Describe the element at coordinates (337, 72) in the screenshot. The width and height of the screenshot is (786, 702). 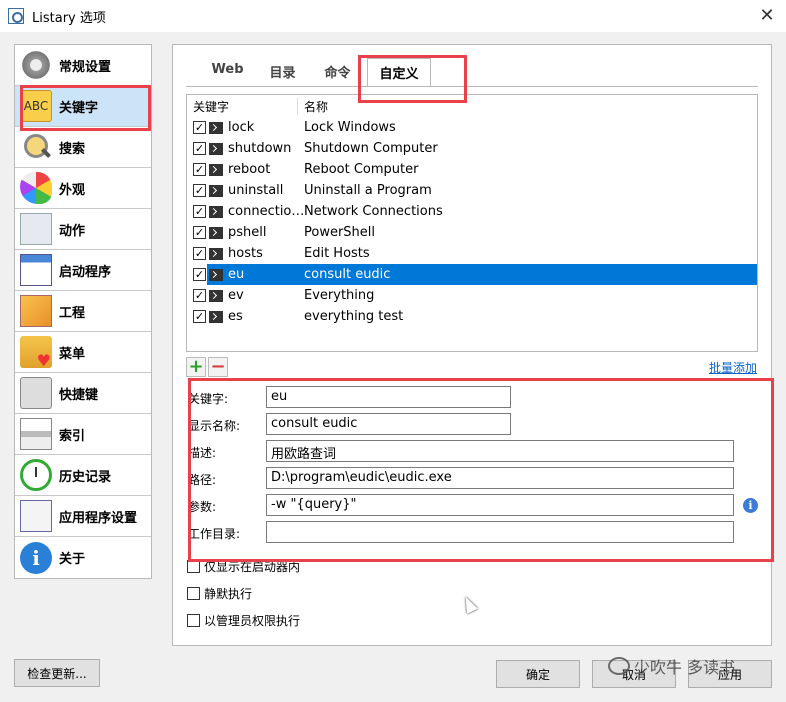
I see `tab-commands: 命令` at that location.